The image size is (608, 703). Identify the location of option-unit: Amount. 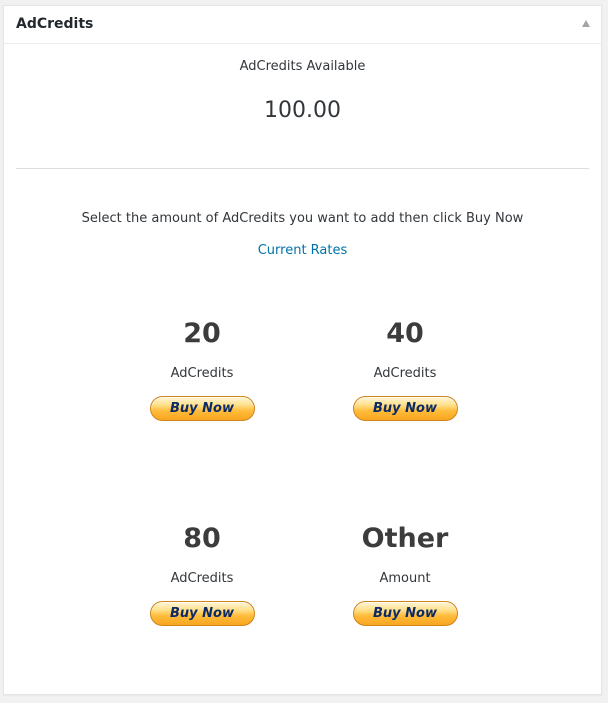
(405, 578).